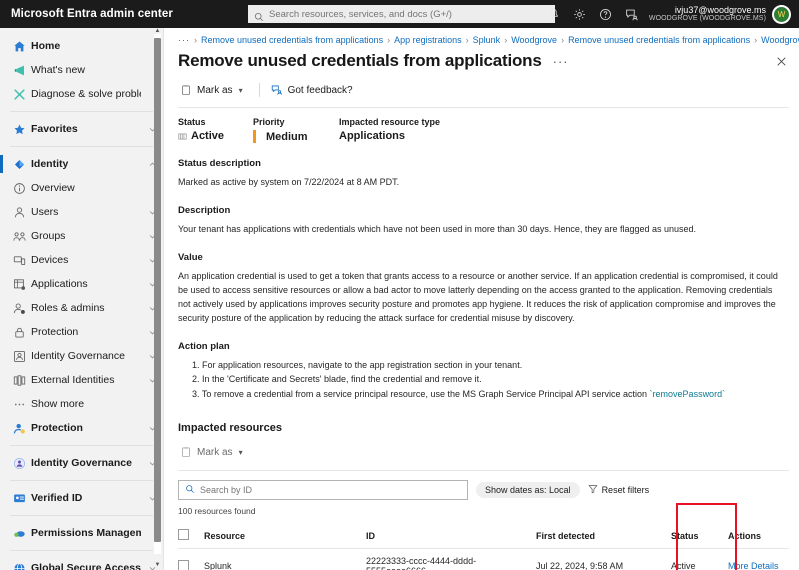  Describe the element at coordinates (81, 70) in the screenshot. I see `sidebar-item-what-s-new: What's new` at that location.